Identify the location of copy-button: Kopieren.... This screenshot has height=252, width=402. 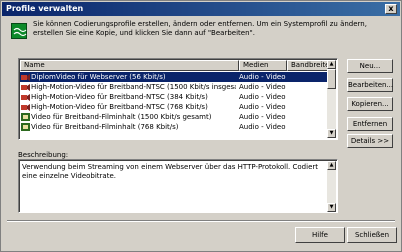
(370, 104).